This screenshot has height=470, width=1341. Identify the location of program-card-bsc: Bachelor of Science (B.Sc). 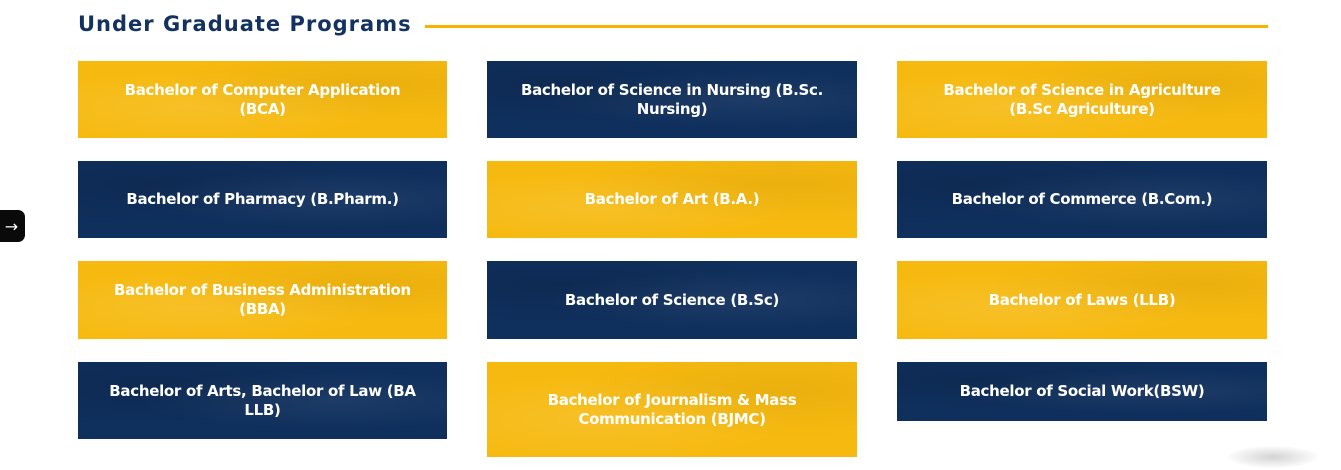
(672, 300).